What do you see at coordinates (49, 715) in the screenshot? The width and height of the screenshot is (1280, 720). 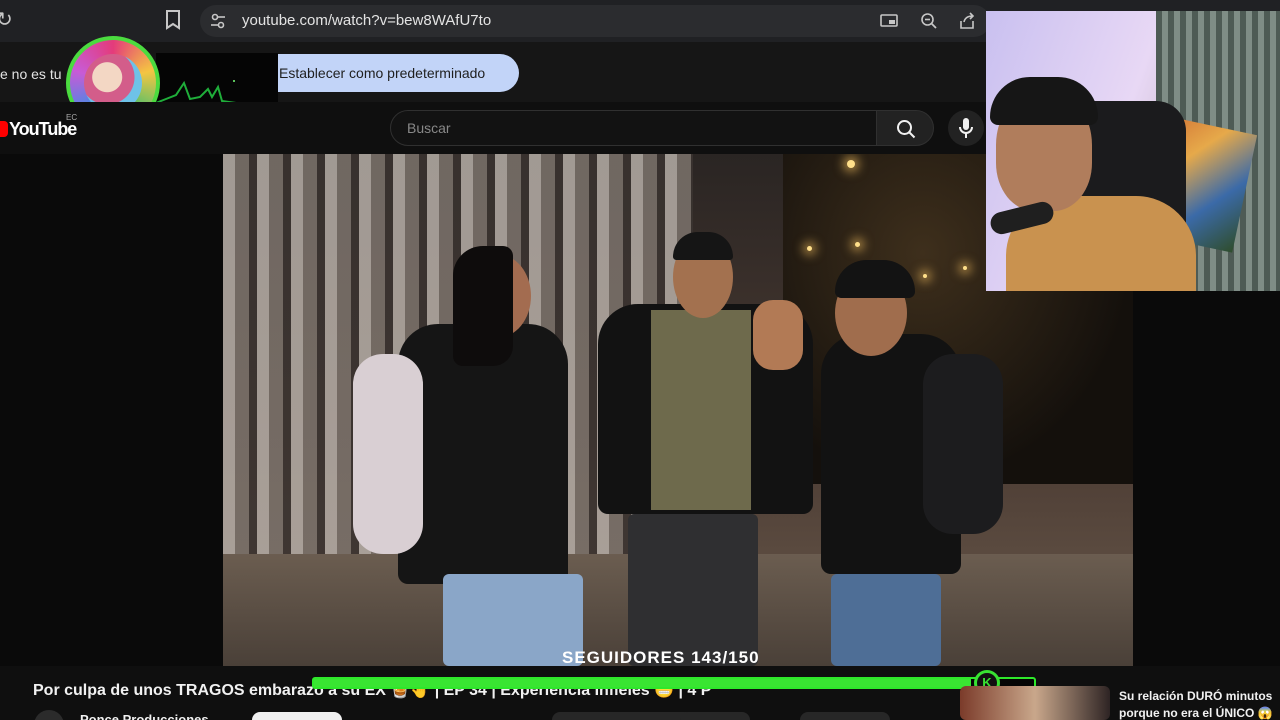 I see `channel-avatar` at bounding box center [49, 715].